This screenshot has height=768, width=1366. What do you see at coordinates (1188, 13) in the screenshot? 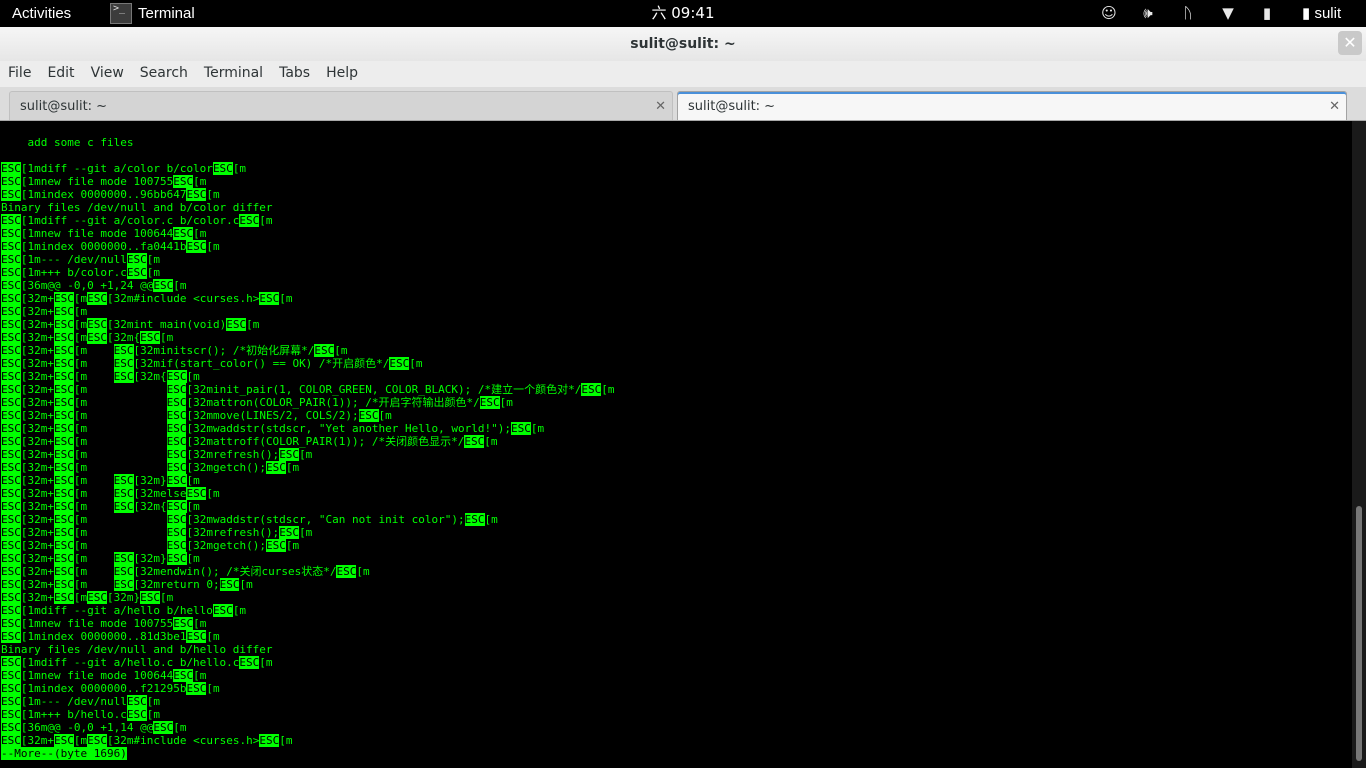
I see `bluetooth-icon: ᚢ` at bounding box center [1188, 13].